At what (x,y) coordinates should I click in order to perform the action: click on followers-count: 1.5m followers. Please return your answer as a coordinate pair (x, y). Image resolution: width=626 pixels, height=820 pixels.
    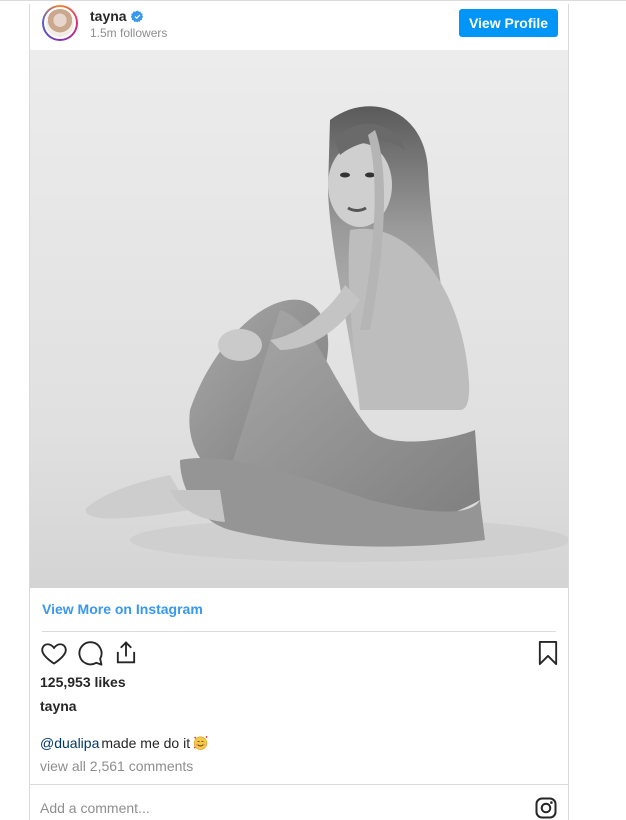
    Looking at the image, I should click on (129, 33).